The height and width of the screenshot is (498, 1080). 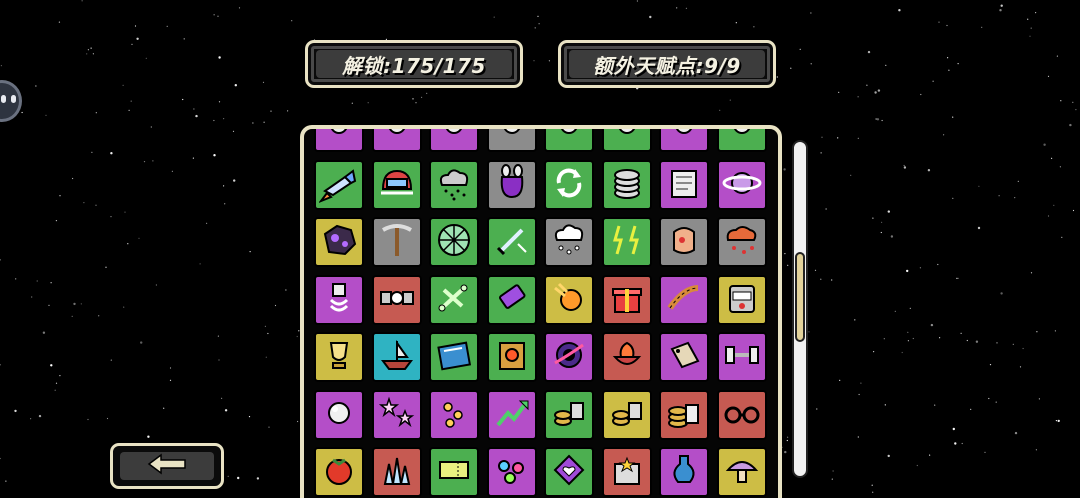 I want to click on tag-icon, so click(x=684, y=357).